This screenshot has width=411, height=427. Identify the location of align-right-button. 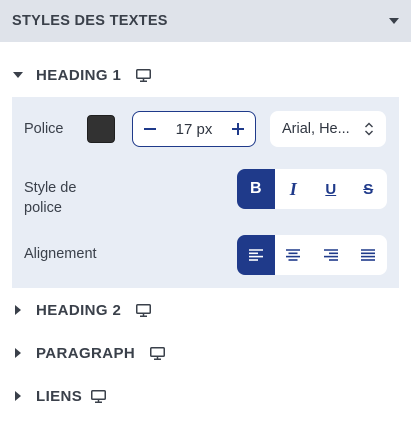
(331, 255).